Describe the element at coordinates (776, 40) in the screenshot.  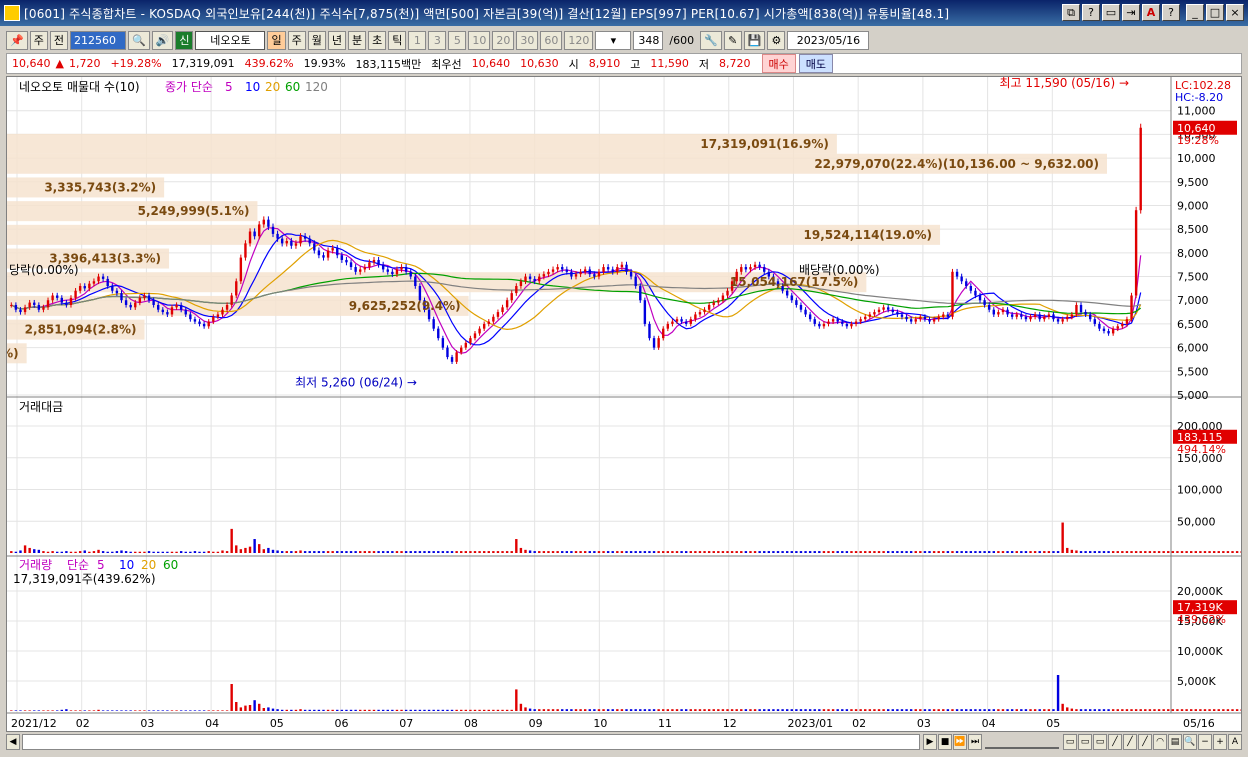
I see `gear-icon: ⚙` at that location.